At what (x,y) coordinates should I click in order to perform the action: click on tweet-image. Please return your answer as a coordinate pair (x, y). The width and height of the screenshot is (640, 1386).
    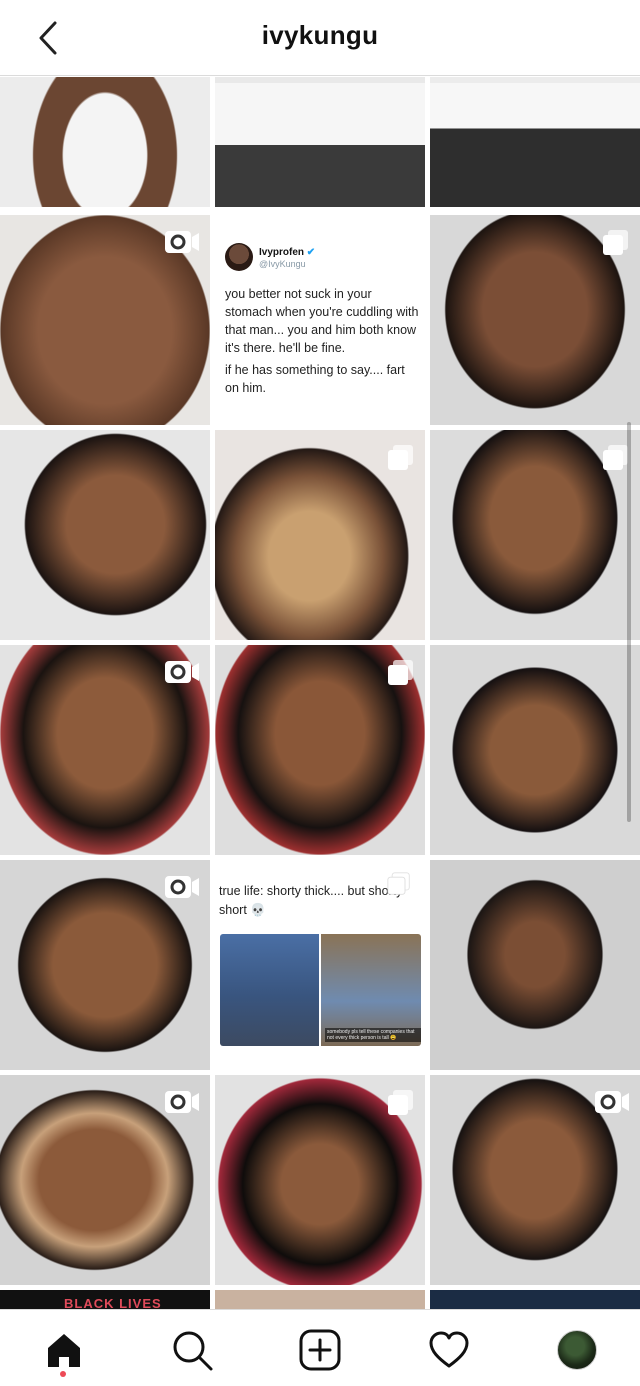
    Looking at the image, I should click on (269, 990).